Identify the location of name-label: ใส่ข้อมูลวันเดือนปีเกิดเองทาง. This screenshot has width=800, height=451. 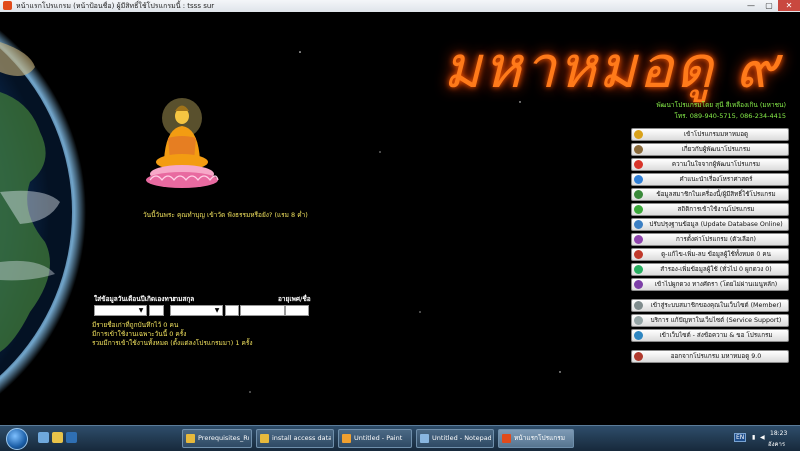
(135, 299).